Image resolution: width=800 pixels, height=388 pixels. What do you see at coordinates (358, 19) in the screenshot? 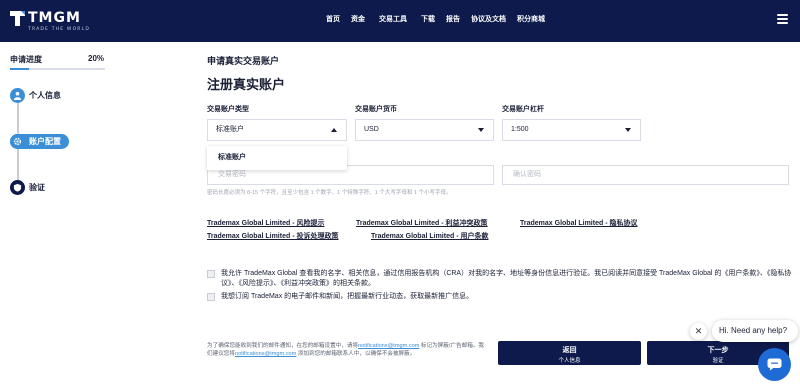
I see `nav-funds: 资金` at bounding box center [358, 19].